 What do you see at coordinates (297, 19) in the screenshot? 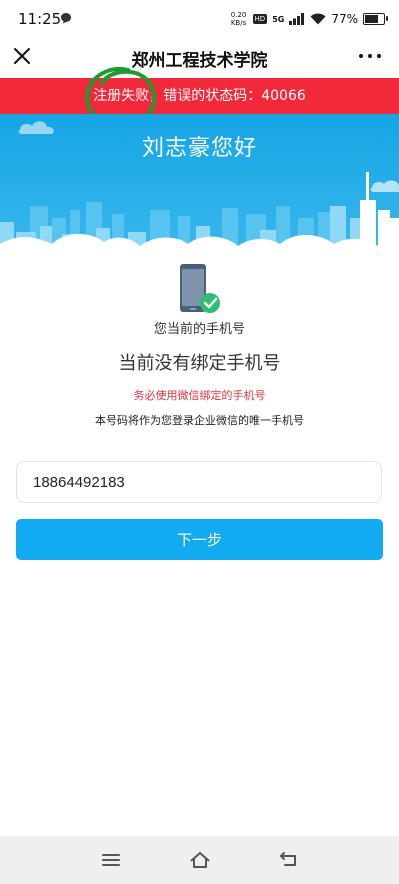
I see `signal-icon` at bounding box center [297, 19].